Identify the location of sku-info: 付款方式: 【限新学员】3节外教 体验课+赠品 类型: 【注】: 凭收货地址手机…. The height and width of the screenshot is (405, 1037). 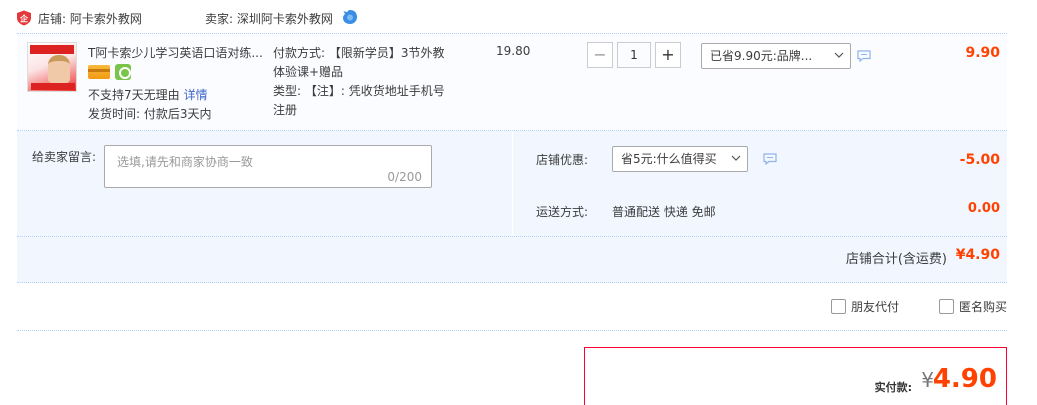
(368, 82).